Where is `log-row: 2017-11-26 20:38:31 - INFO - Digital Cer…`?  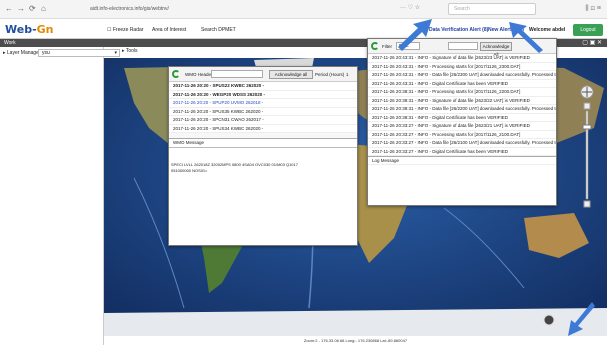 log-row: 2017-11-26 20:38:31 - INFO - Digital Cer… is located at coordinates (462, 118).